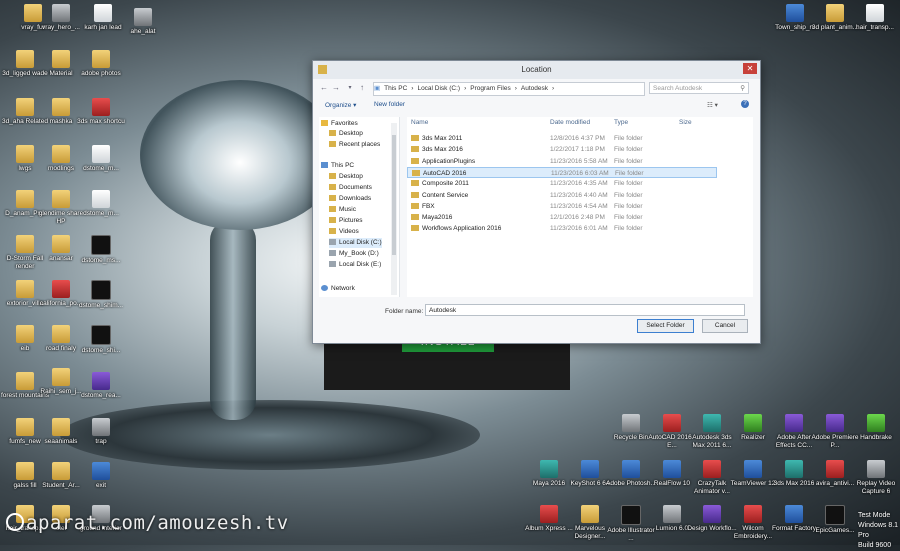 Image resolution: width=900 pixels, height=551 pixels. Describe the element at coordinates (745, 104) in the screenshot. I see `help-icon: ?` at that location.